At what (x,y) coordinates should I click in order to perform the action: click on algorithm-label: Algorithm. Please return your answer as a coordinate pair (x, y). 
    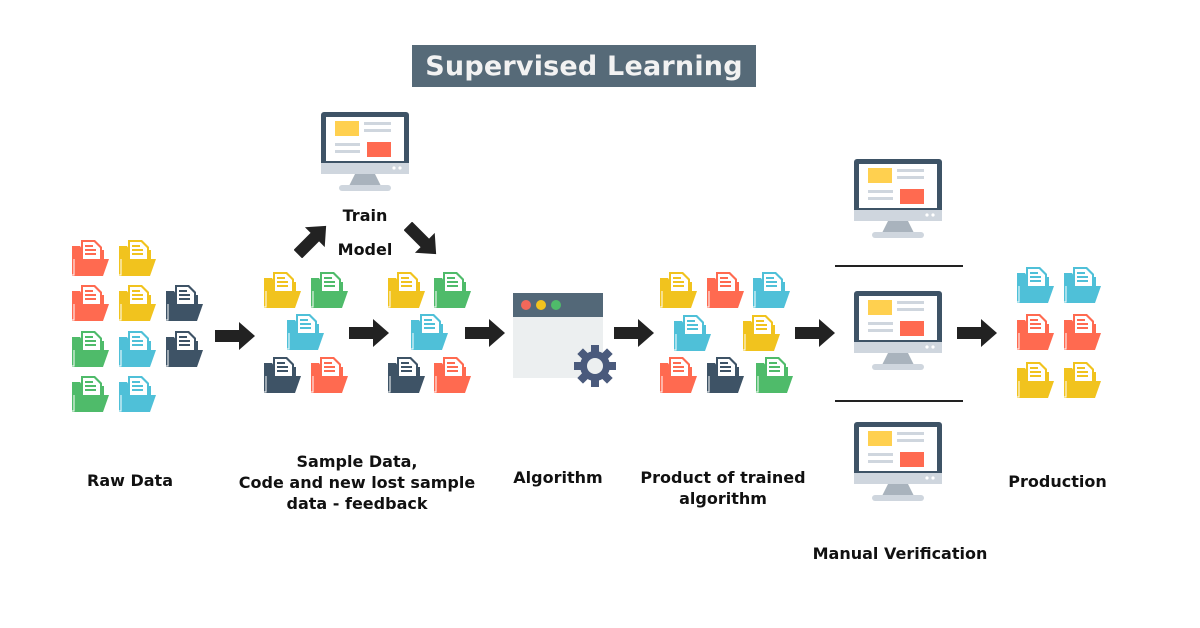
    Looking at the image, I should click on (558, 477).